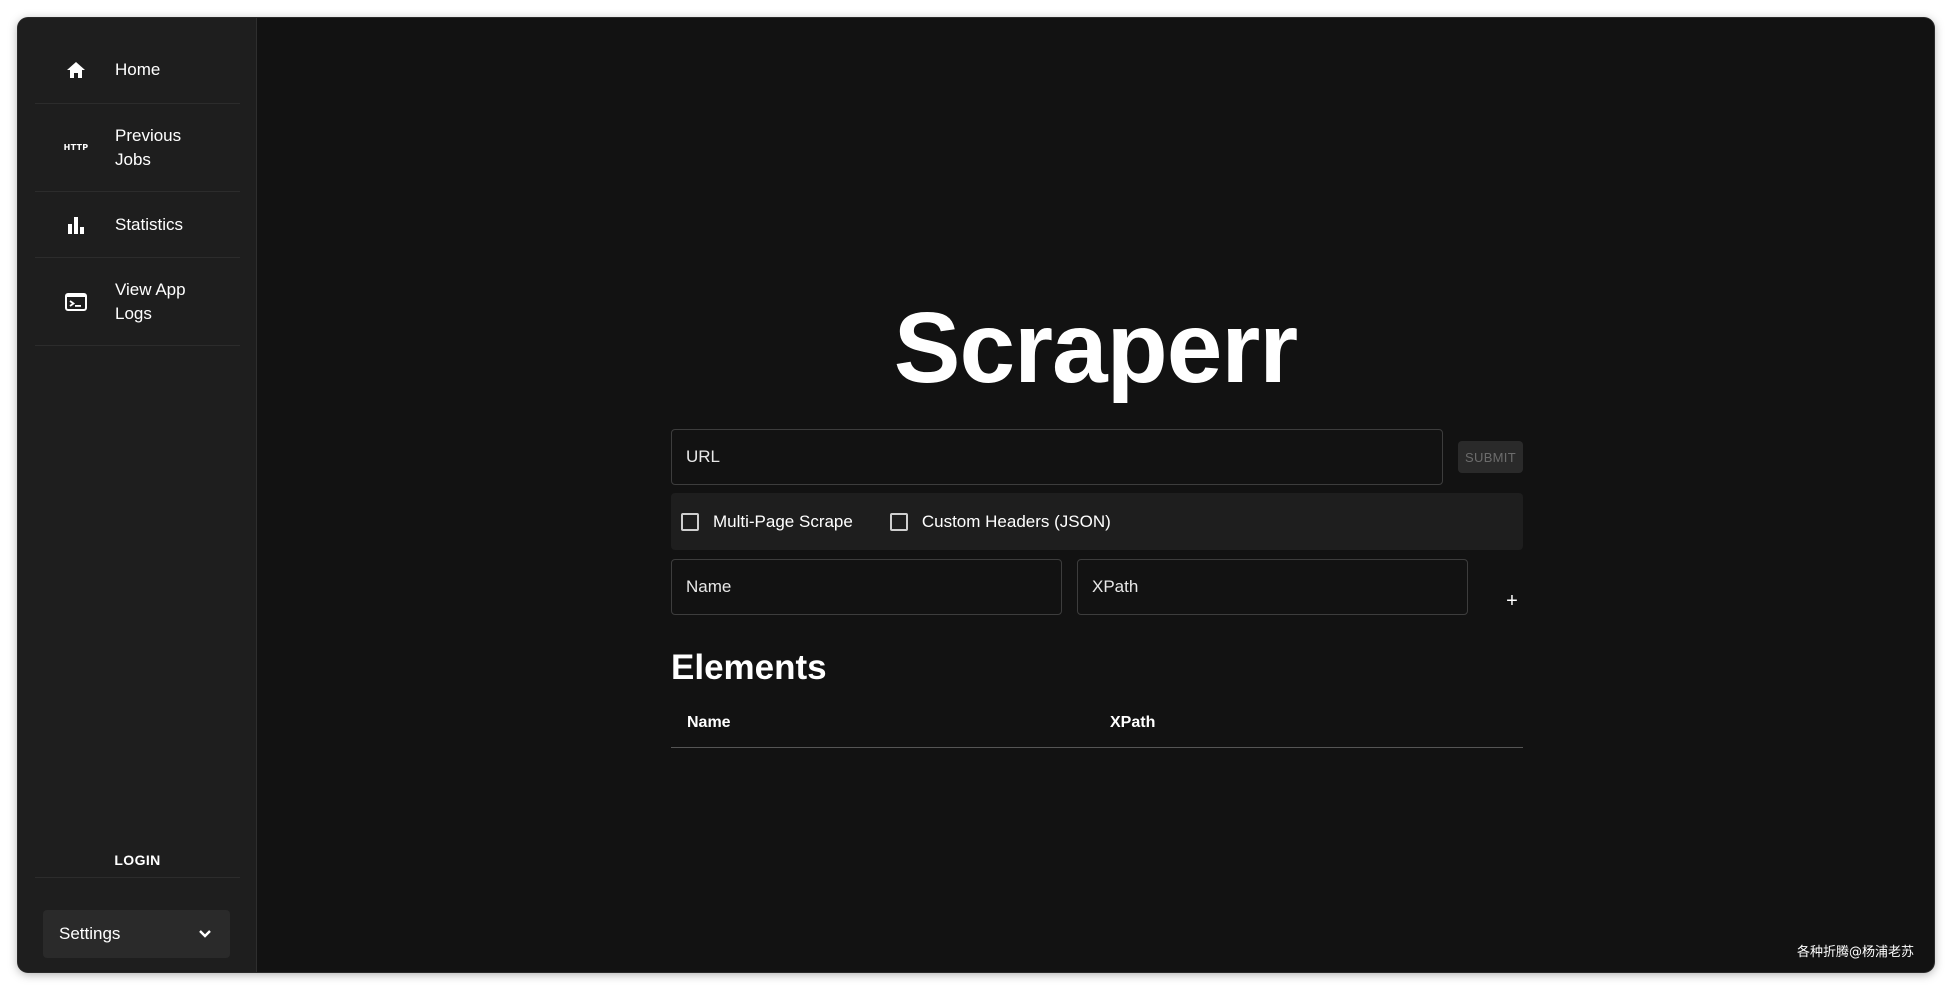  What do you see at coordinates (76, 225) in the screenshot?
I see `bar-chart-icon` at bounding box center [76, 225].